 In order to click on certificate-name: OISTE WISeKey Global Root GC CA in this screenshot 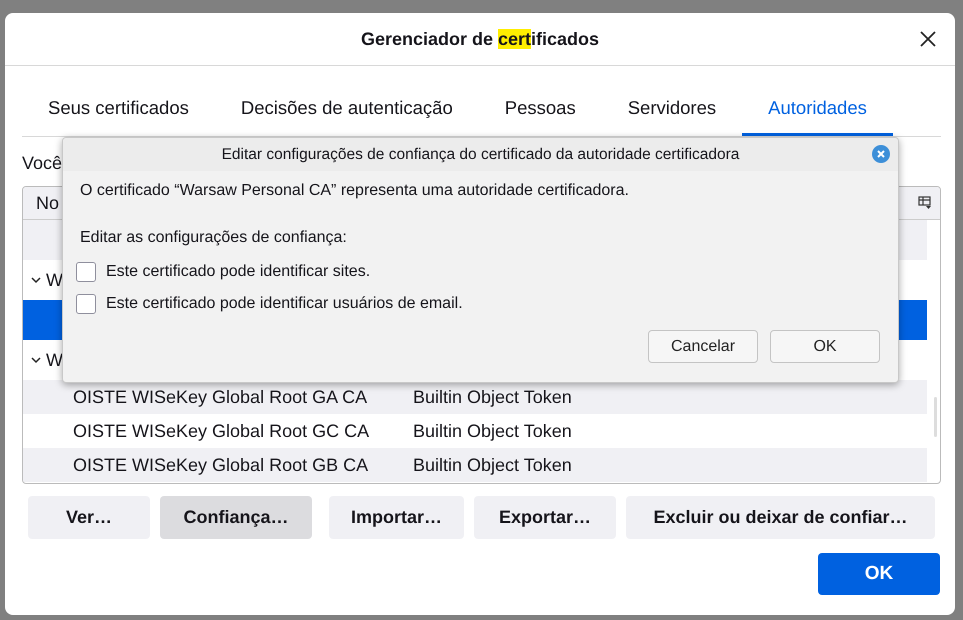, I will do `click(221, 431)`.